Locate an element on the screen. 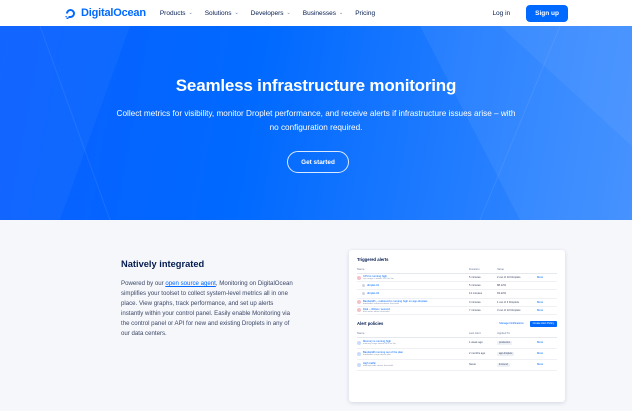 Image resolution: width=632 pixels, height=411 pixels. menu-label: Products is located at coordinates (172, 13).